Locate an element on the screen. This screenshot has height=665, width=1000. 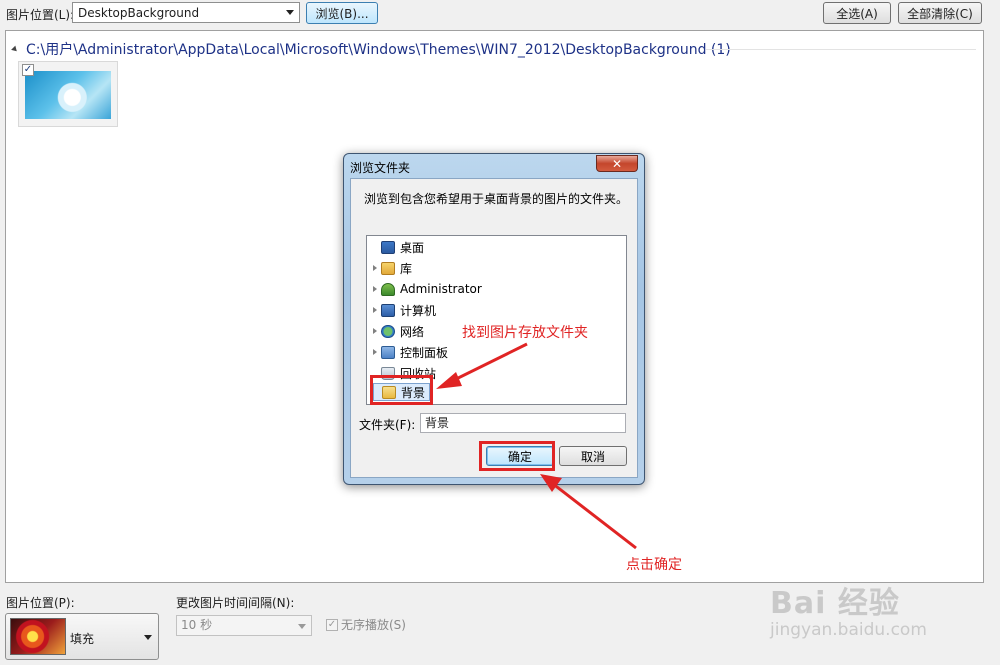
library-icon is located at coordinates (388, 268).